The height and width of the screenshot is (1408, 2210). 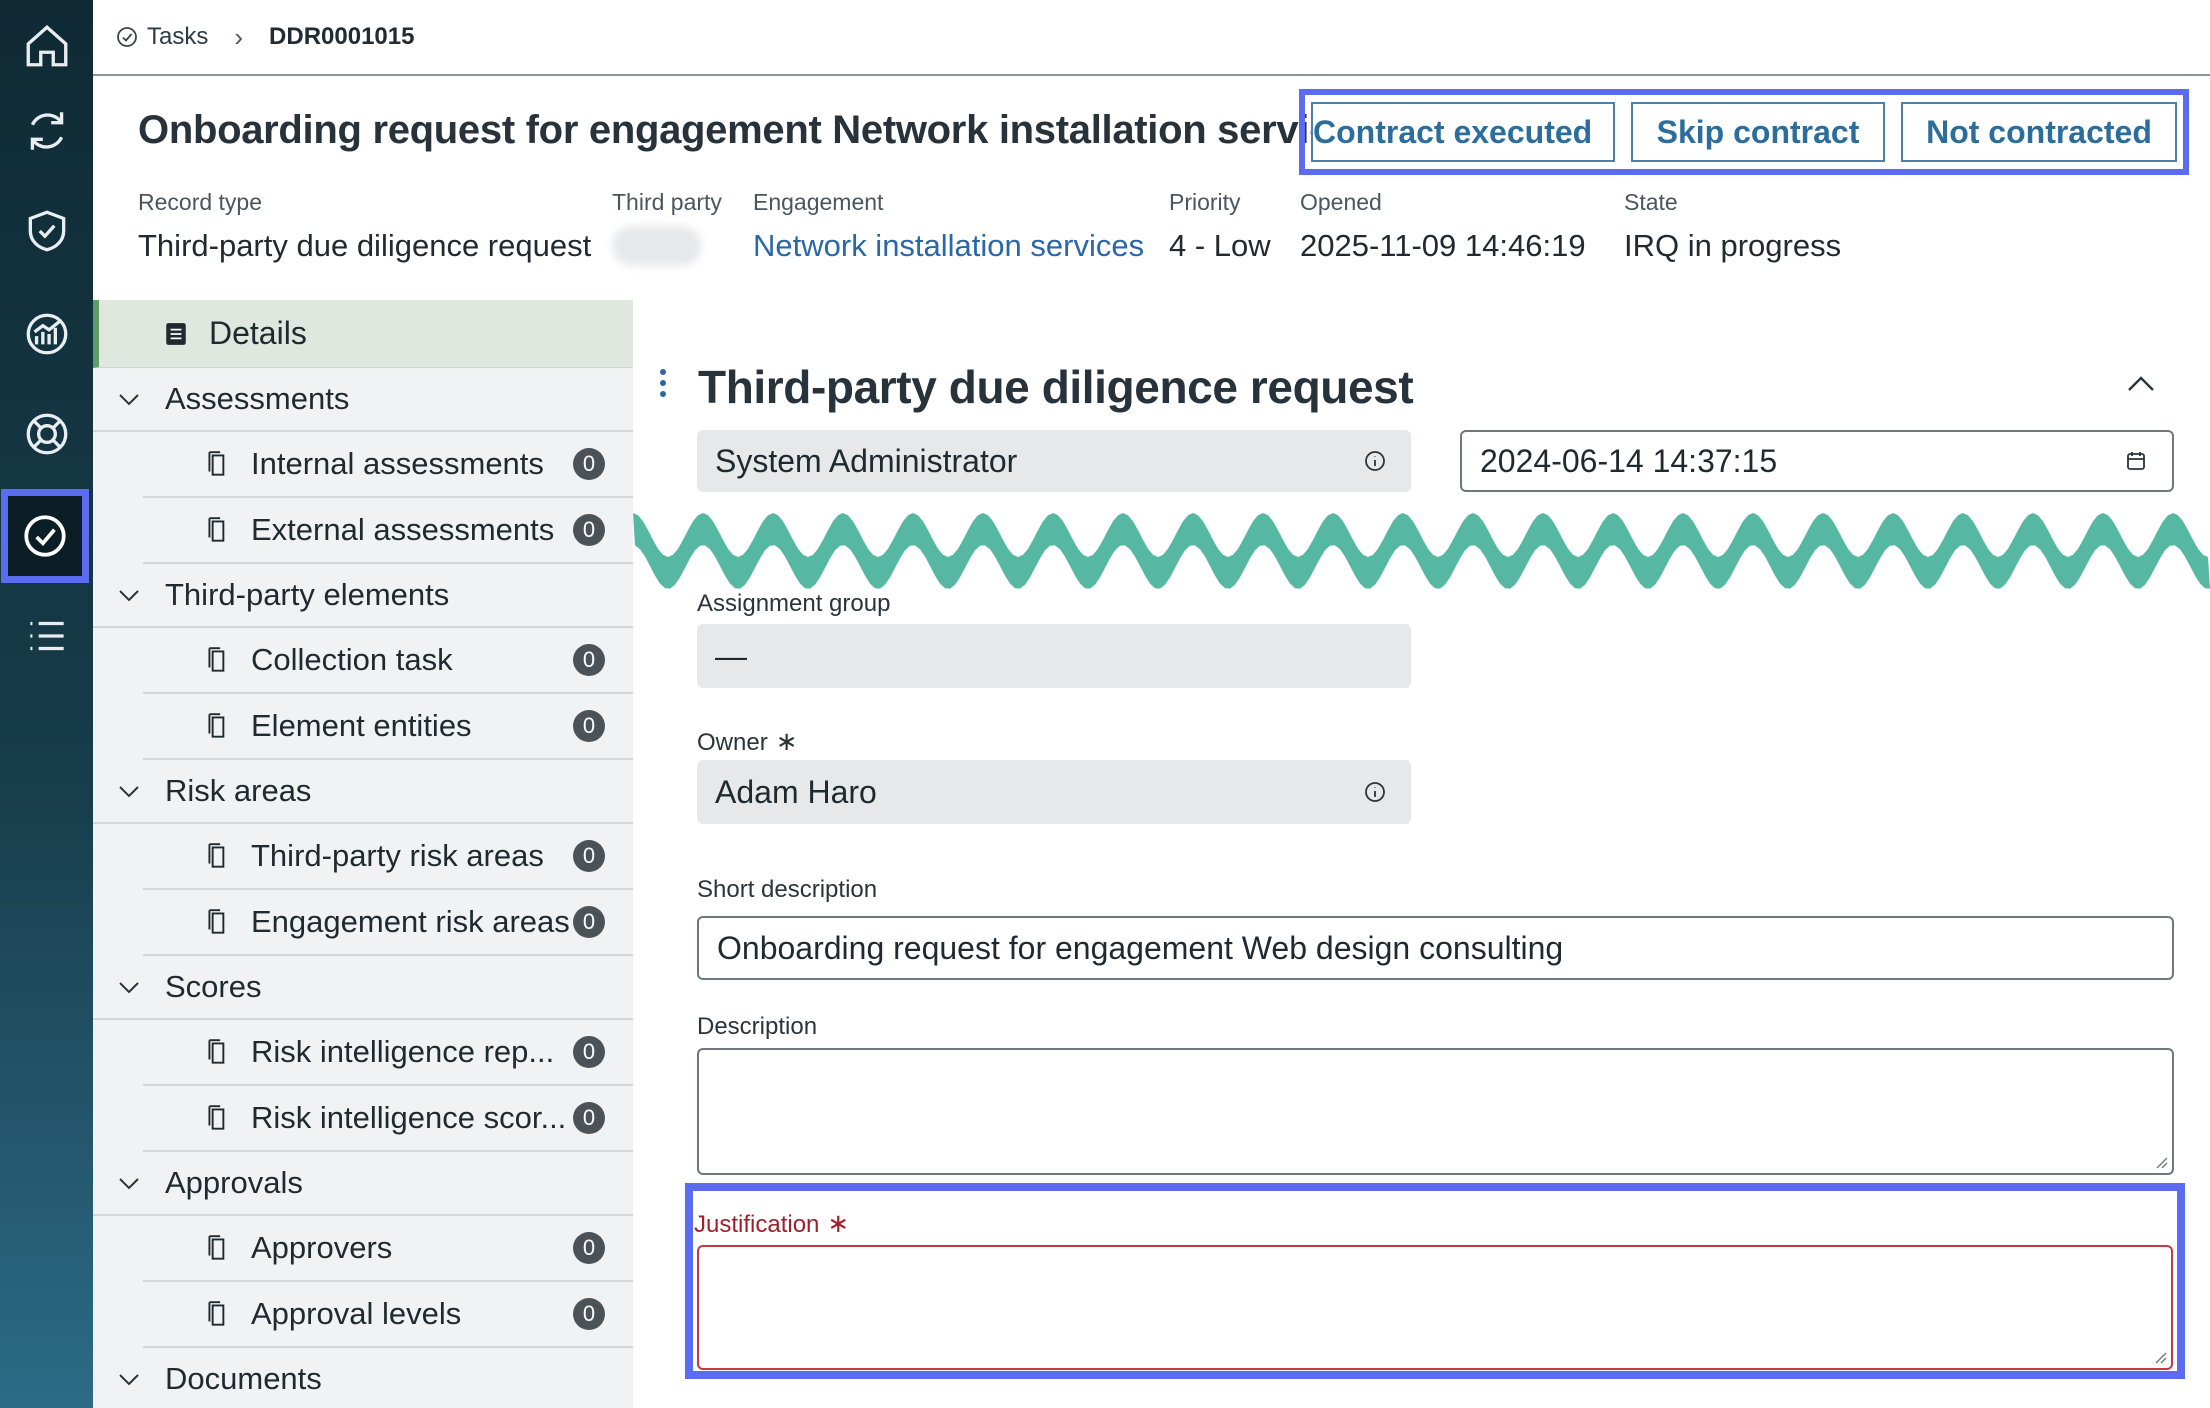 I want to click on rail-home, so click(x=46, y=46).